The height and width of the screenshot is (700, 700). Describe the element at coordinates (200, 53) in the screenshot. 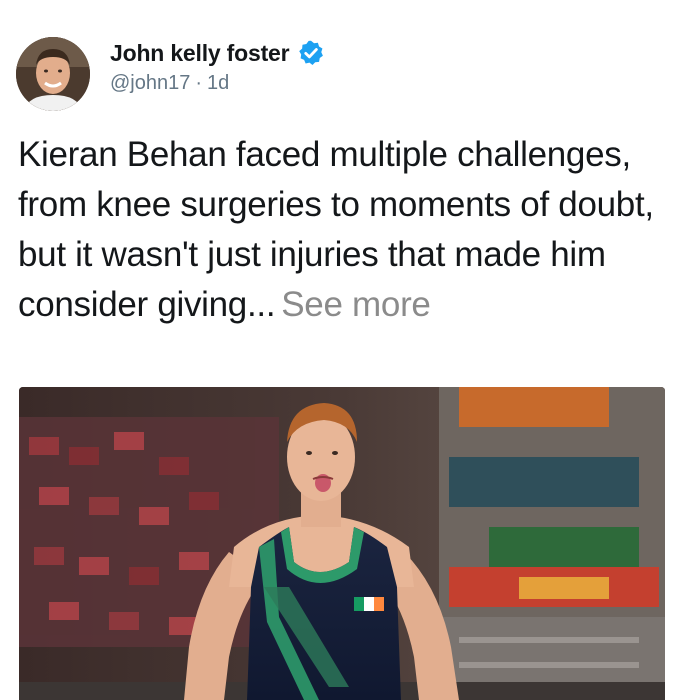

I see `author-display-name: John kelly foster` at that location.